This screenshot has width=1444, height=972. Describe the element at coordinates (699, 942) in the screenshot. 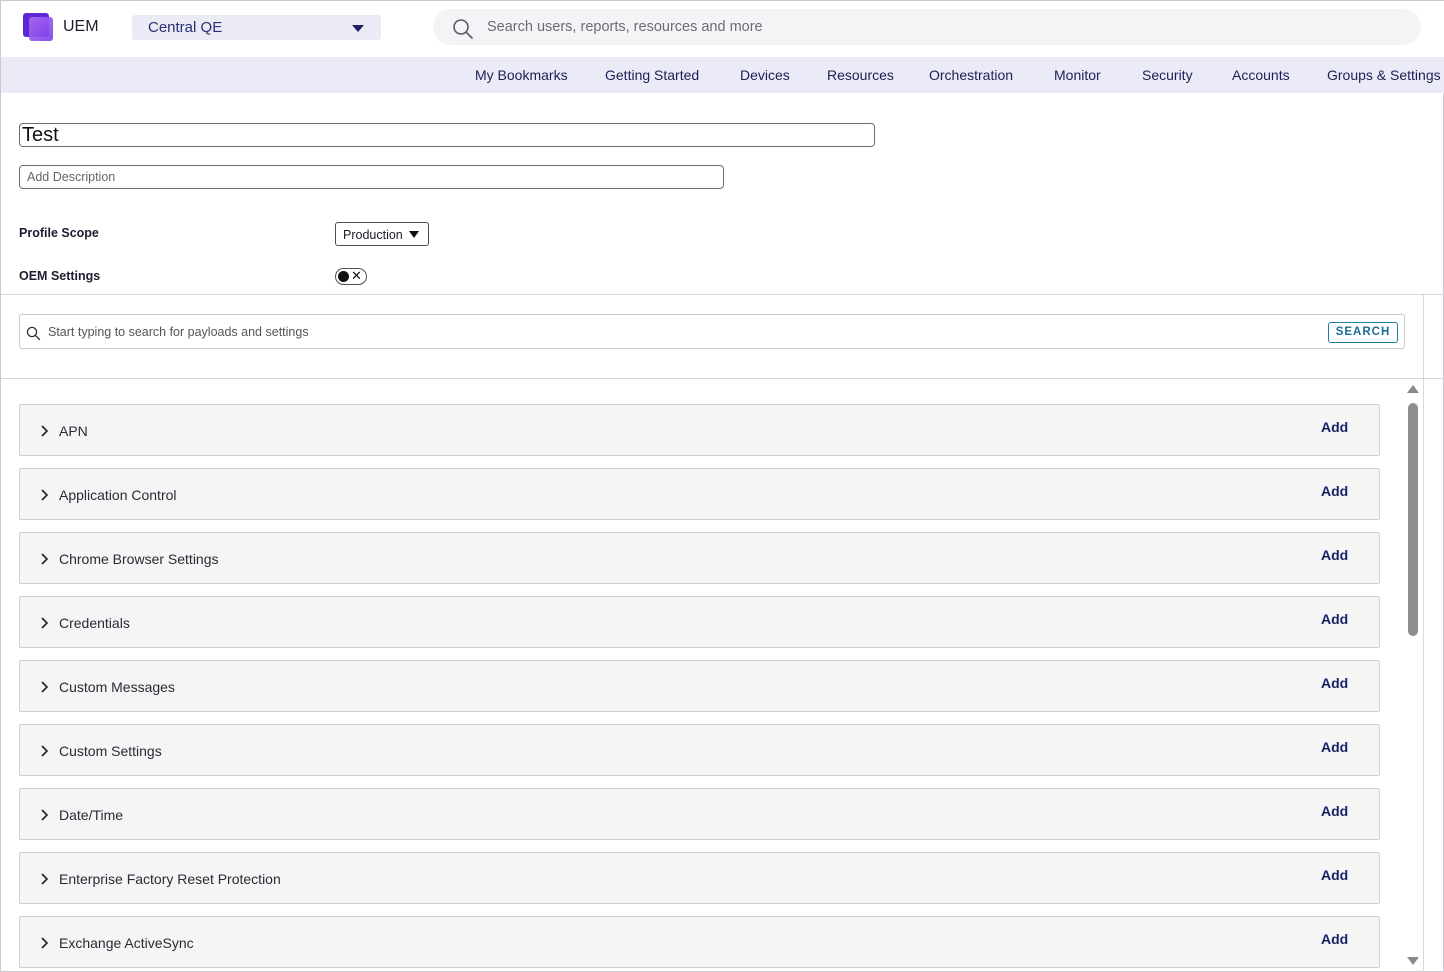

I see `payload-row-exchange-activesync: Exchange ActiveSync Add` at that location.